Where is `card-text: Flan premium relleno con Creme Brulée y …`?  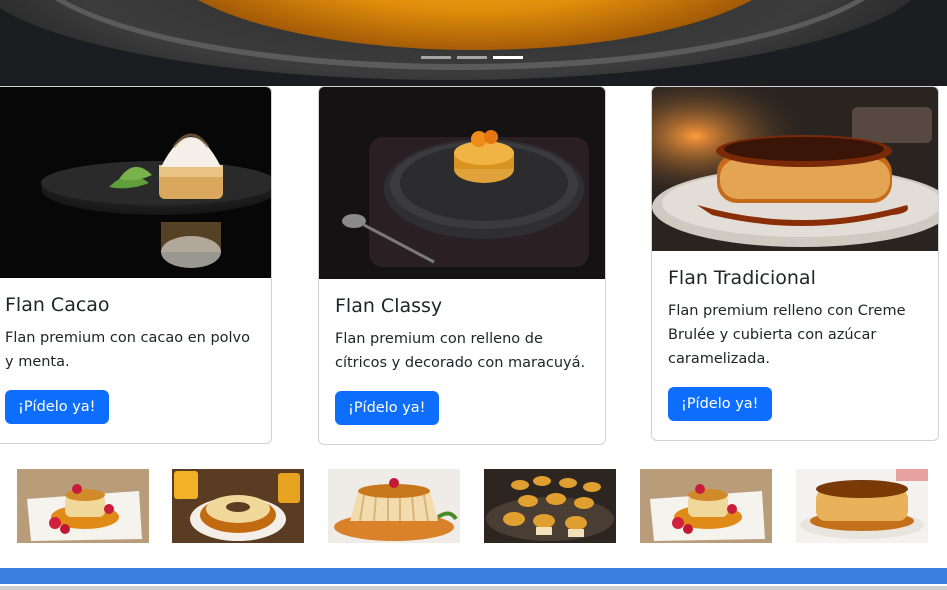
card-text: Flan premium relleno con Creme Brulée y … is located at coordinates (787, 335).